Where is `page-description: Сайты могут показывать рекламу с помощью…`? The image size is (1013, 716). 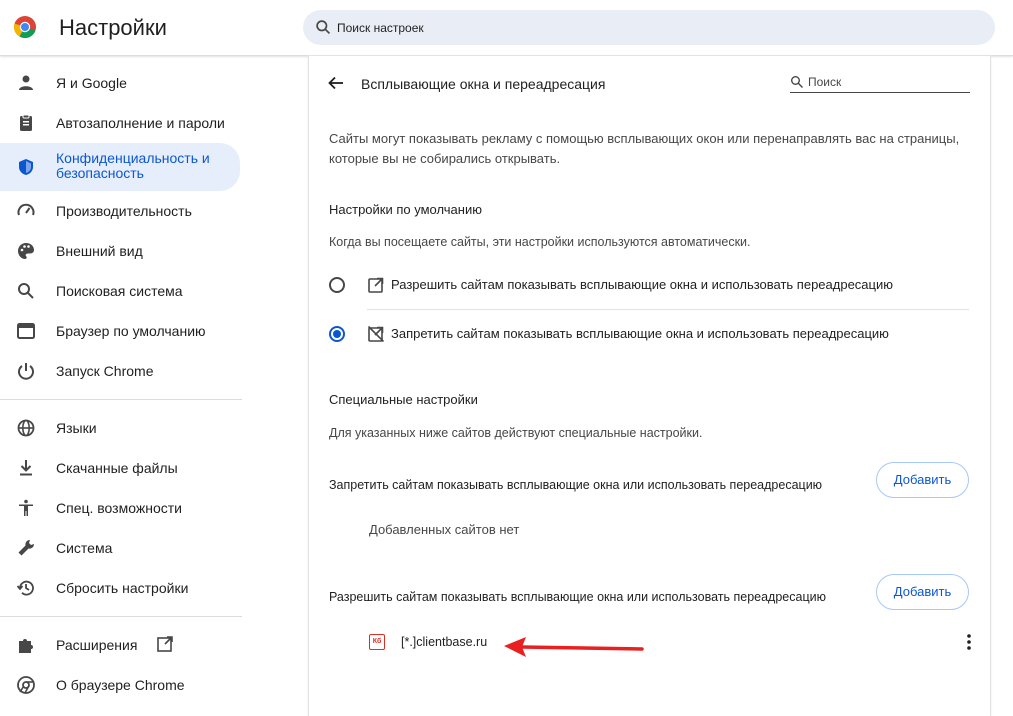
page-description: Сайты могут показывать рекламу с помощью… is located at coordinates (644, 148).